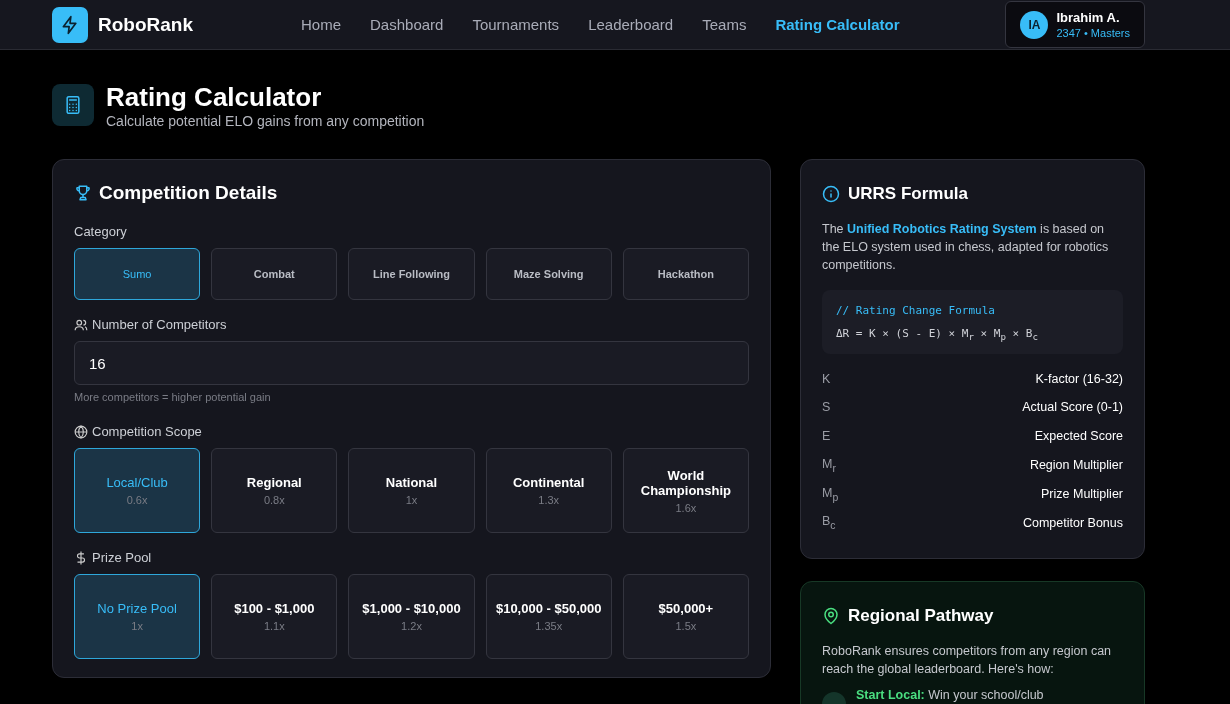 This screenshot has height=704, width=1230. I want to click on code-comment: // Rating Change Formula, so click(916, 310).